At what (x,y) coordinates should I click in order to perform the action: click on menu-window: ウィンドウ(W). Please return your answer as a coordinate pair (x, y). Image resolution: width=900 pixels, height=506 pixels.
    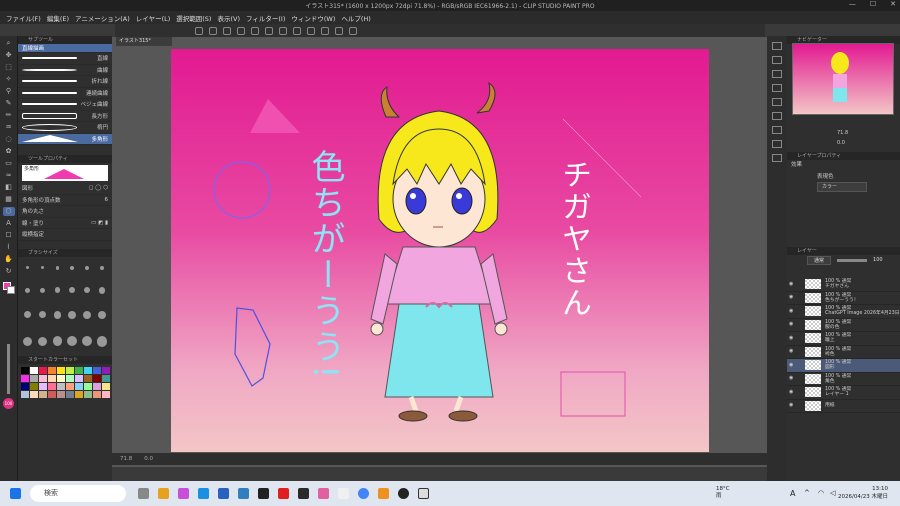
    Looking at the image, I should click on (313, 18).